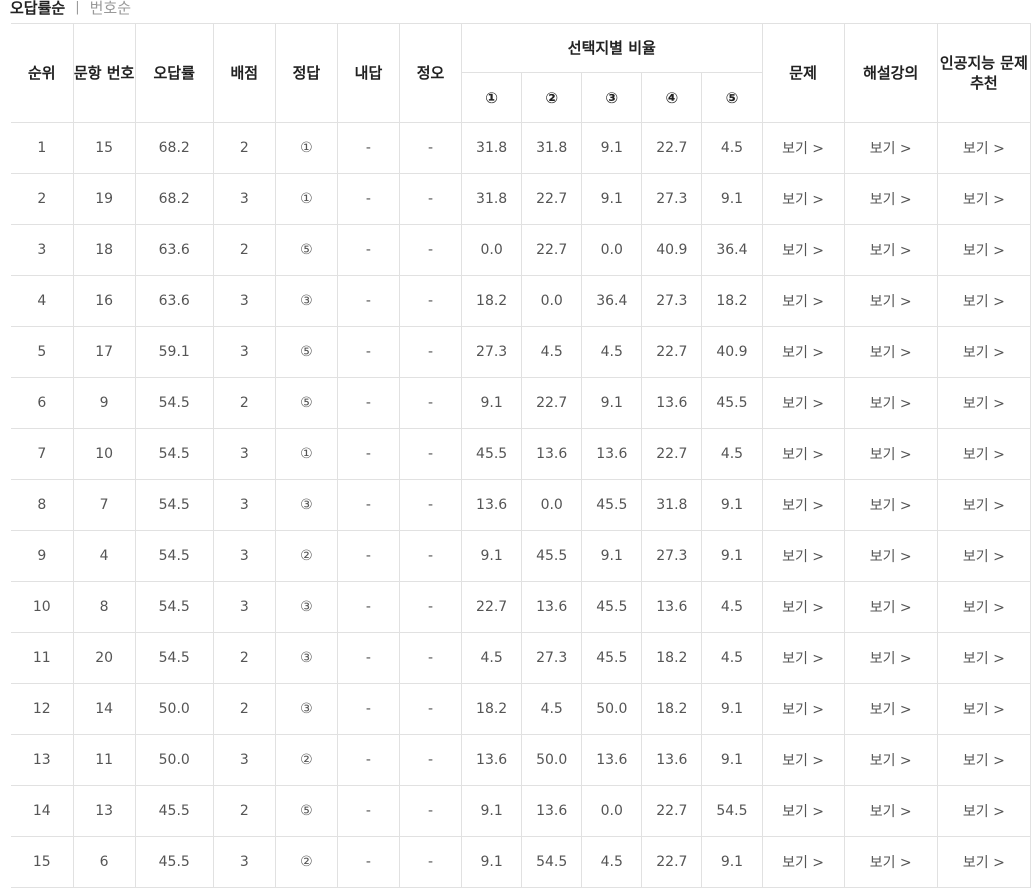 Image resolution: width=1036 pixels, height=888 pixels. What do you see at coordinates (174, 73) in the screenshot?
I see `header-wrong-rate: 오답률` at bounding box center [174, 73].